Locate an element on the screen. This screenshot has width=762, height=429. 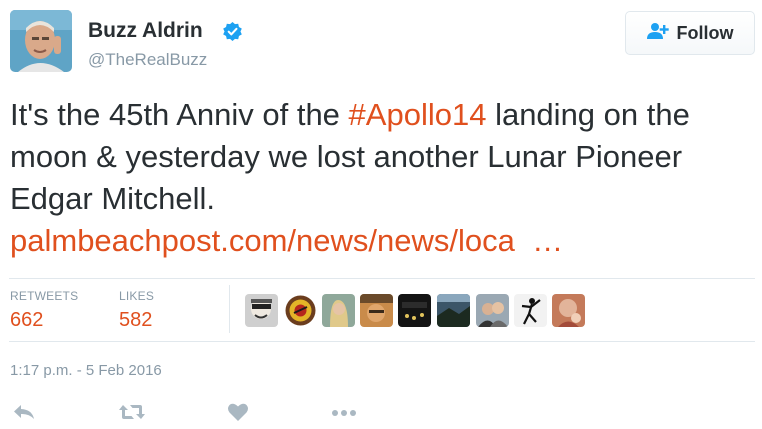
tweet-text-part: It's the 45th Anniv of the is located at coordinates (179, 114).